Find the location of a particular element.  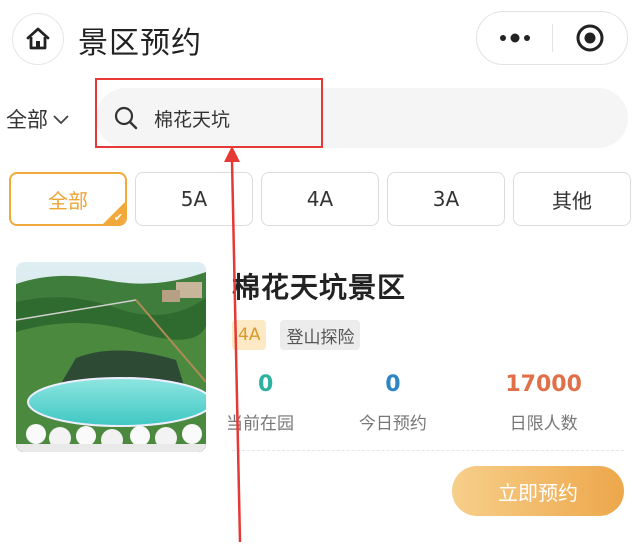

page-title: 景区预约 is located at coordinates (140, 43).